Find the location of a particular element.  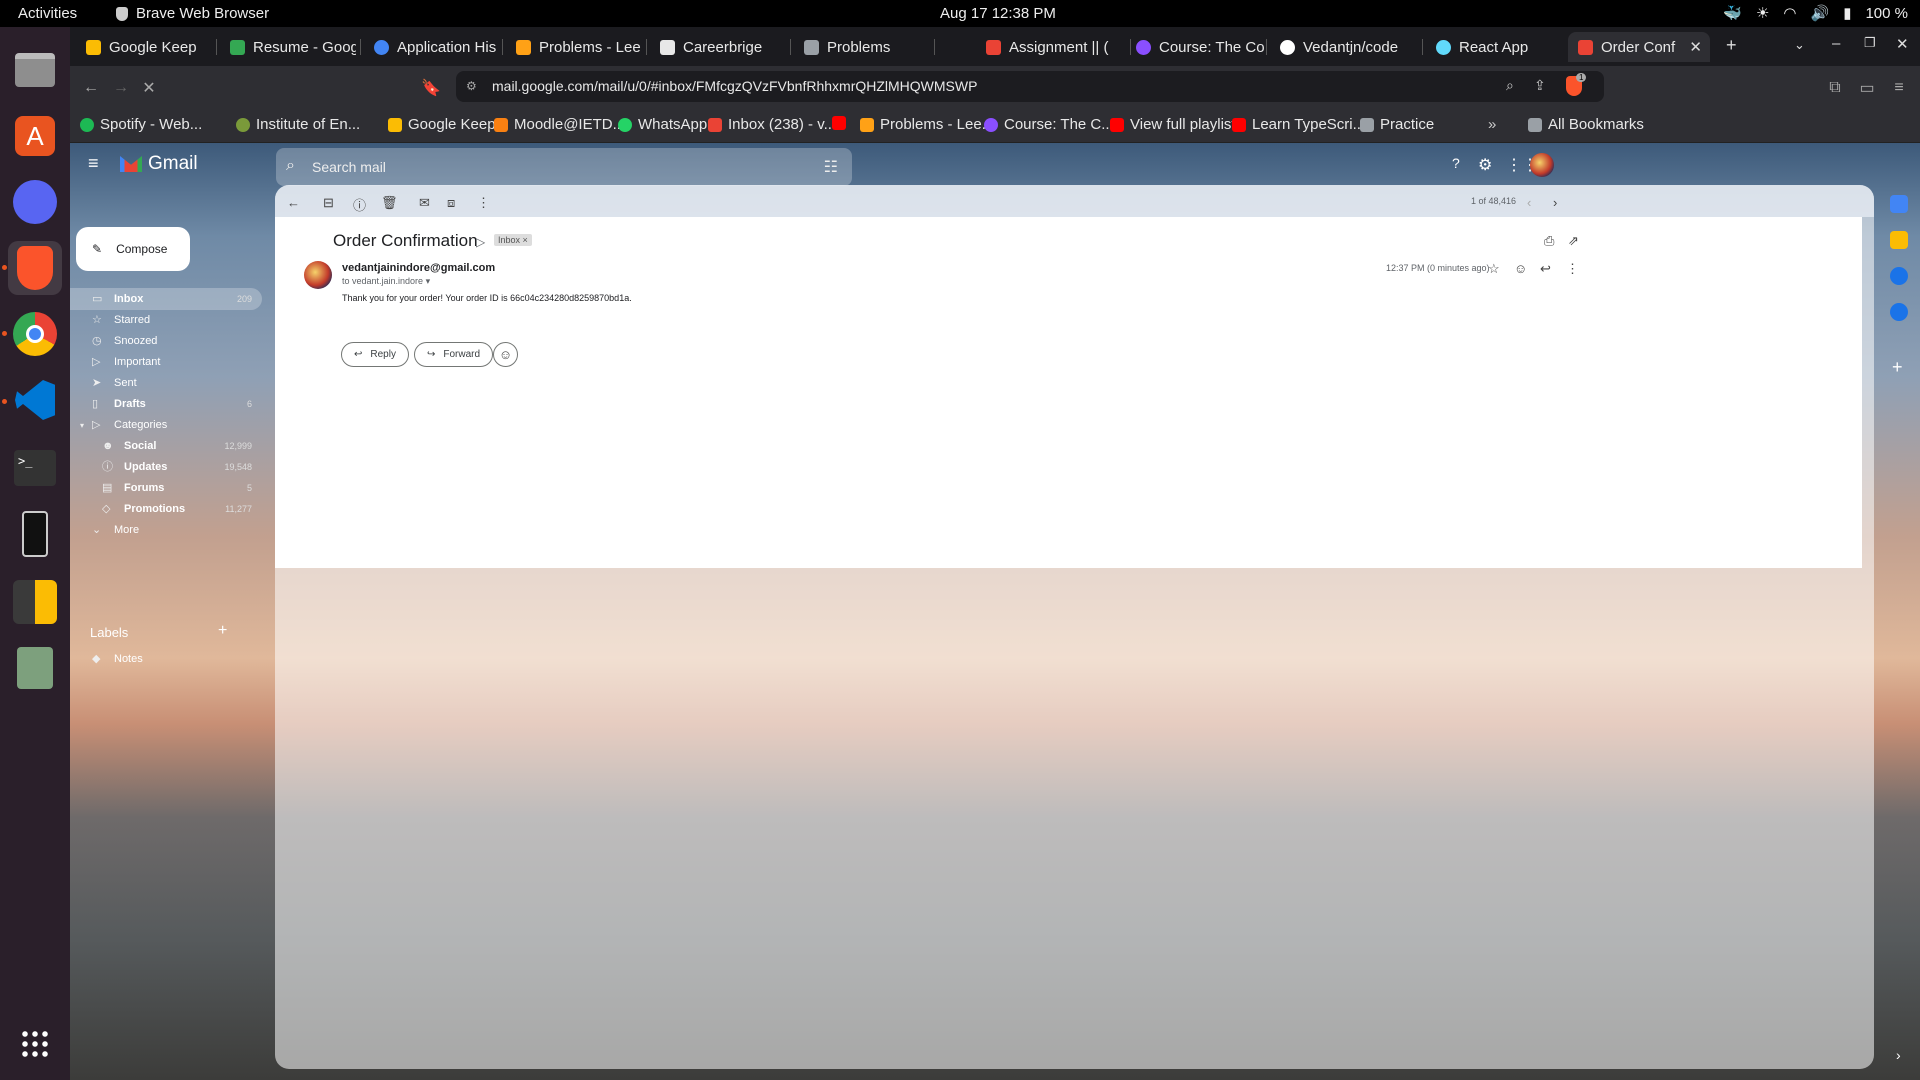

bookmark-youtube is located at coordinates (842, 123).